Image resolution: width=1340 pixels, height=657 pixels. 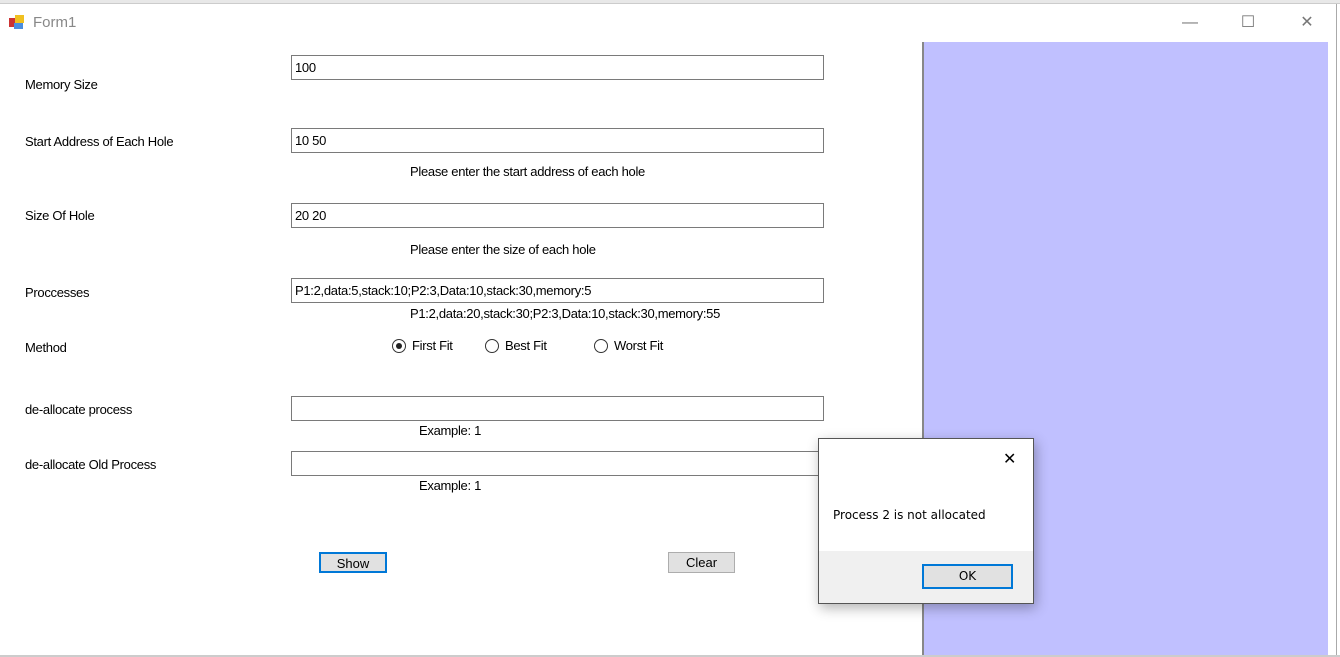 I want to click on minimize-button: —, so click(x=1190, y=23).